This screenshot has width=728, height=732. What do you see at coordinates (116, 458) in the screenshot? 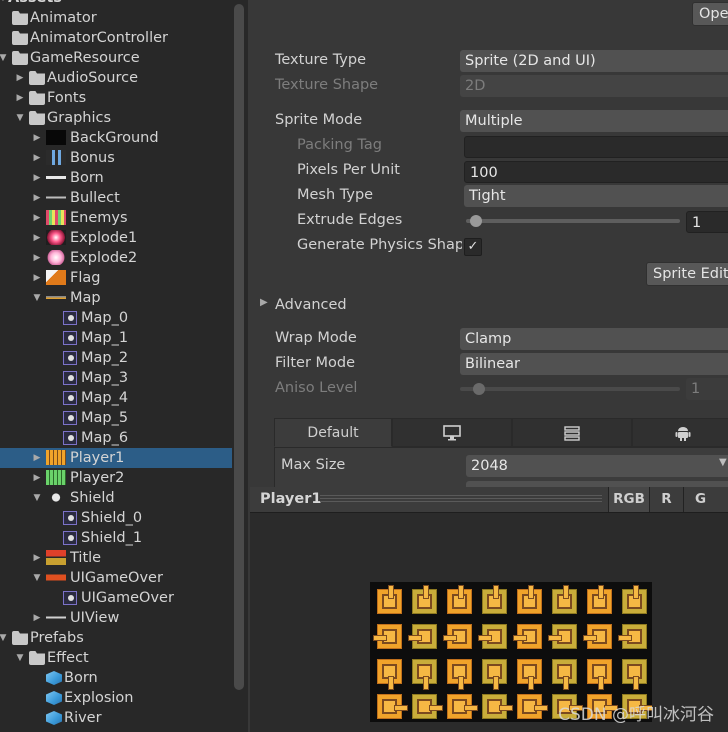
I see `tree-item: ▶ Player1` at bounding box center [116, 458].